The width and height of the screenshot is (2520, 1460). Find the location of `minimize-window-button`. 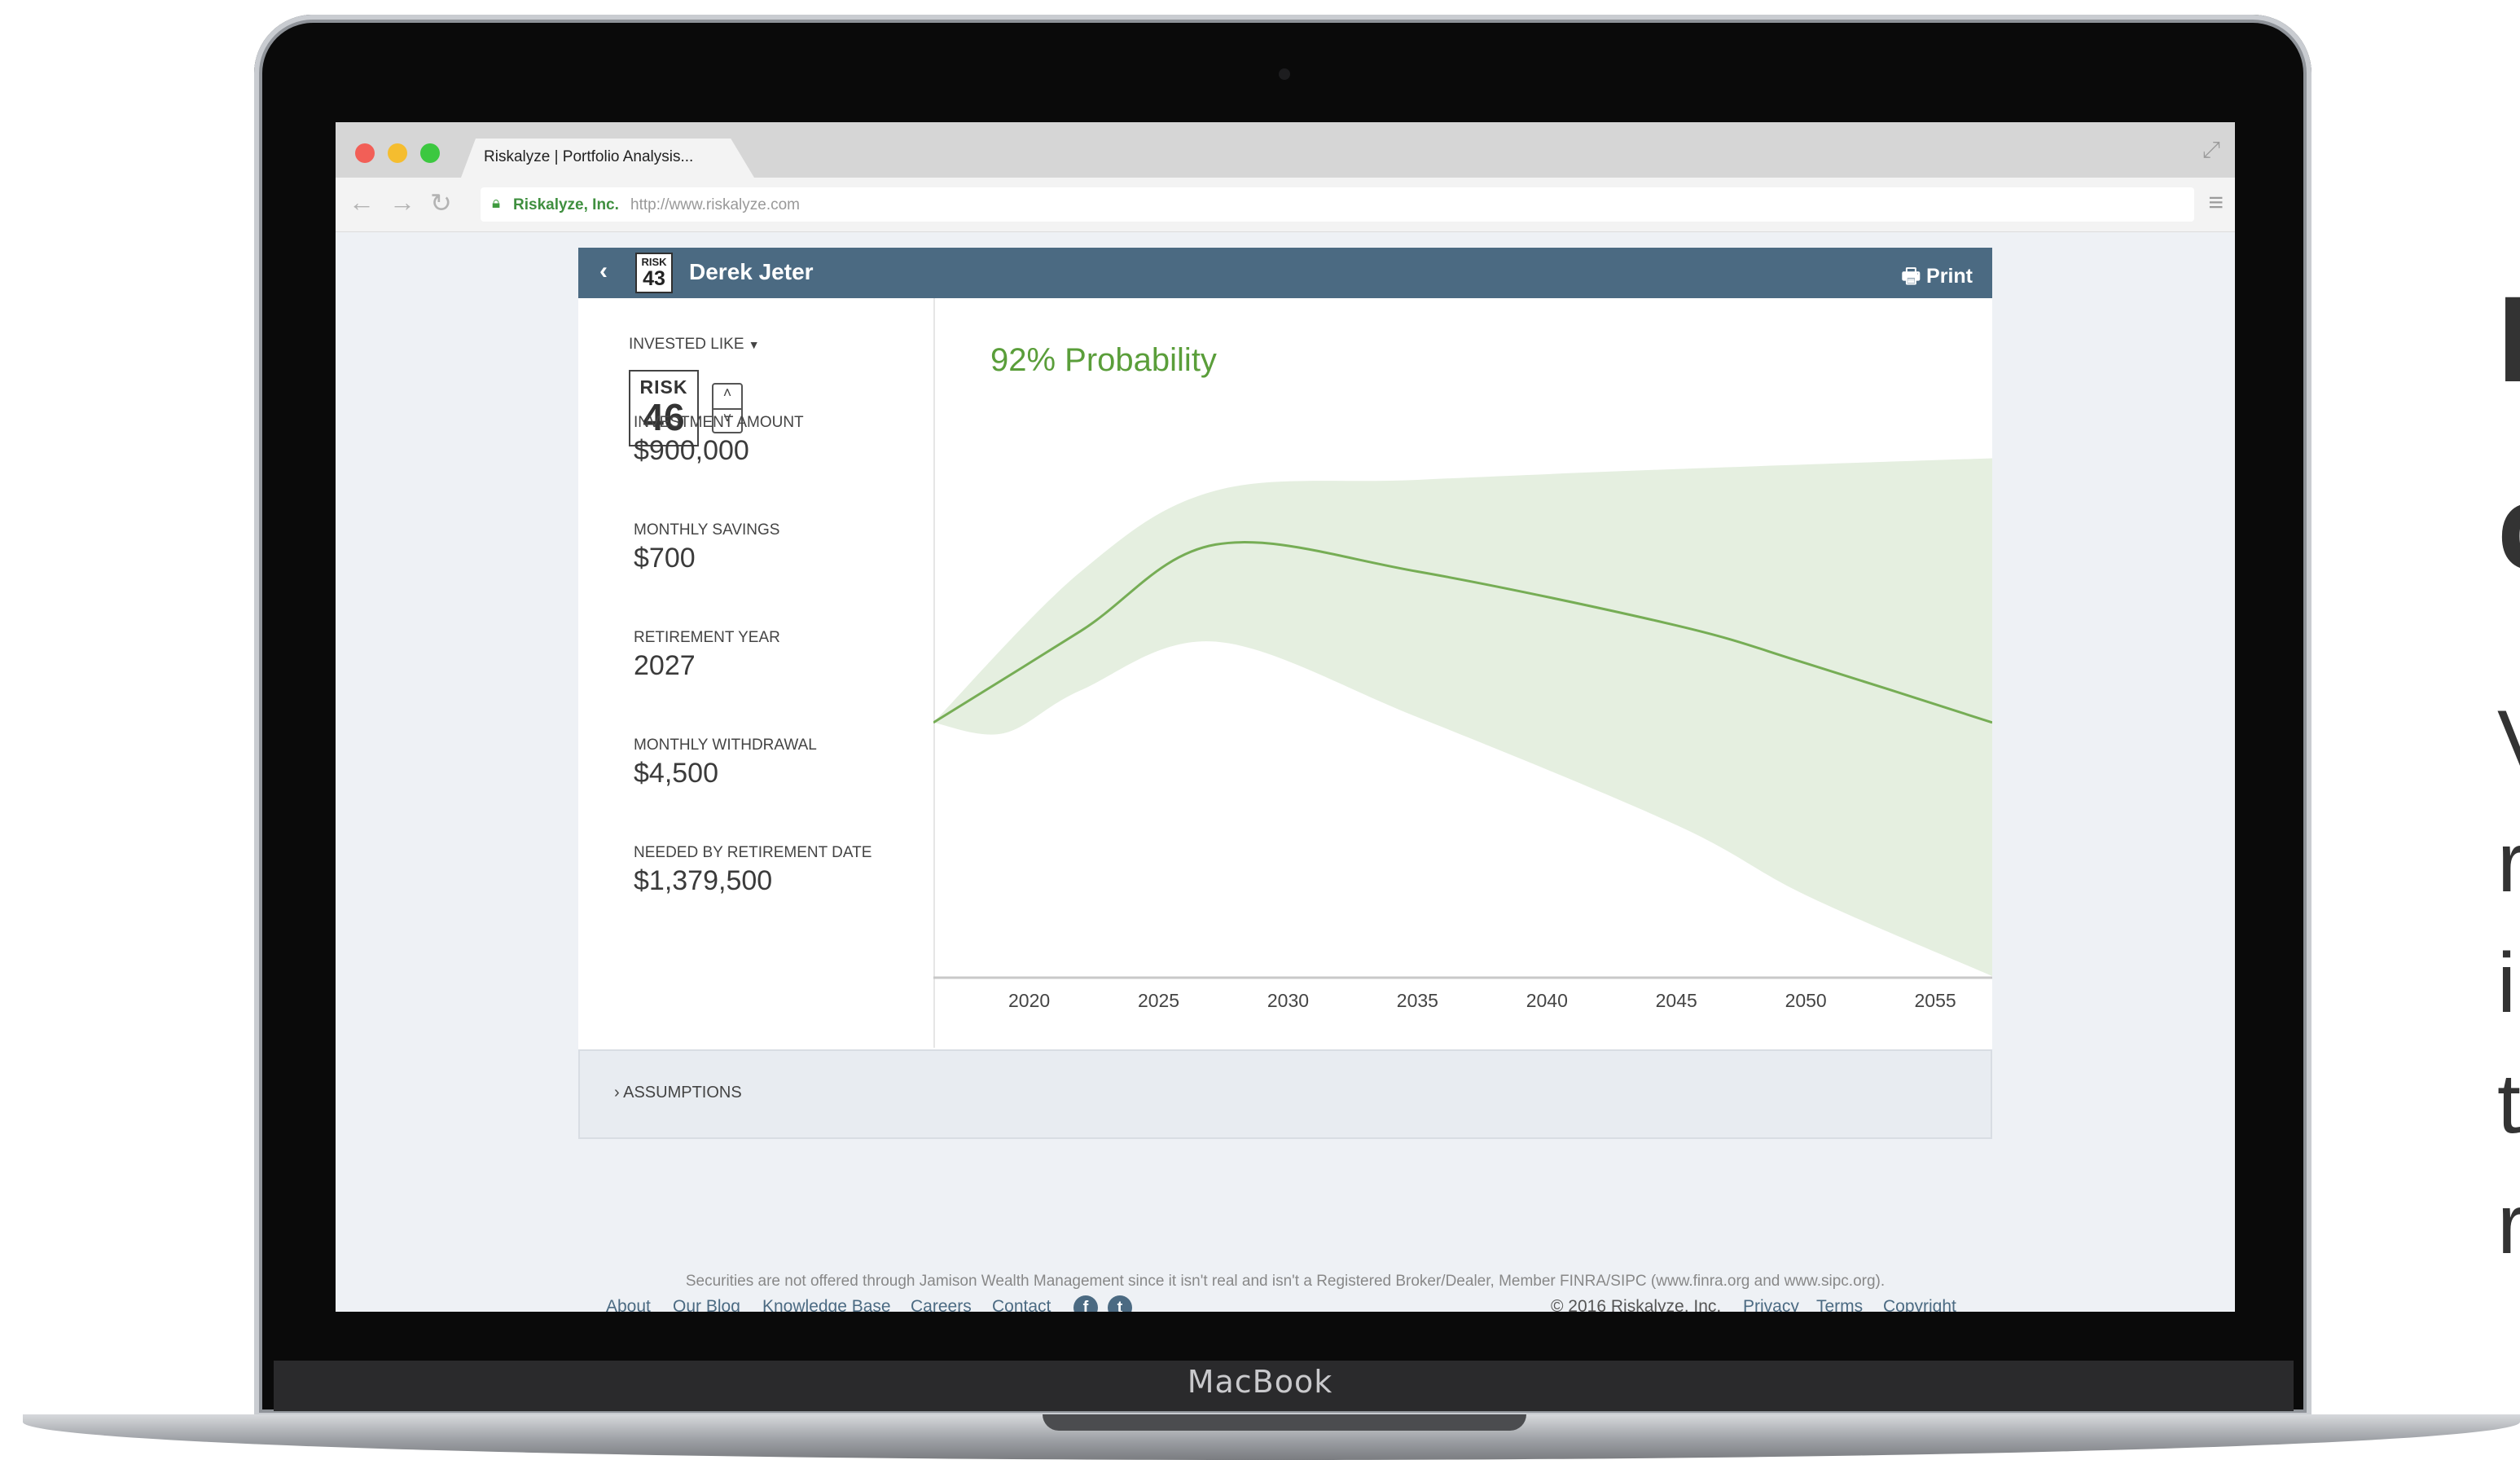

minimize-window-button is located at coordinates (397, 153).